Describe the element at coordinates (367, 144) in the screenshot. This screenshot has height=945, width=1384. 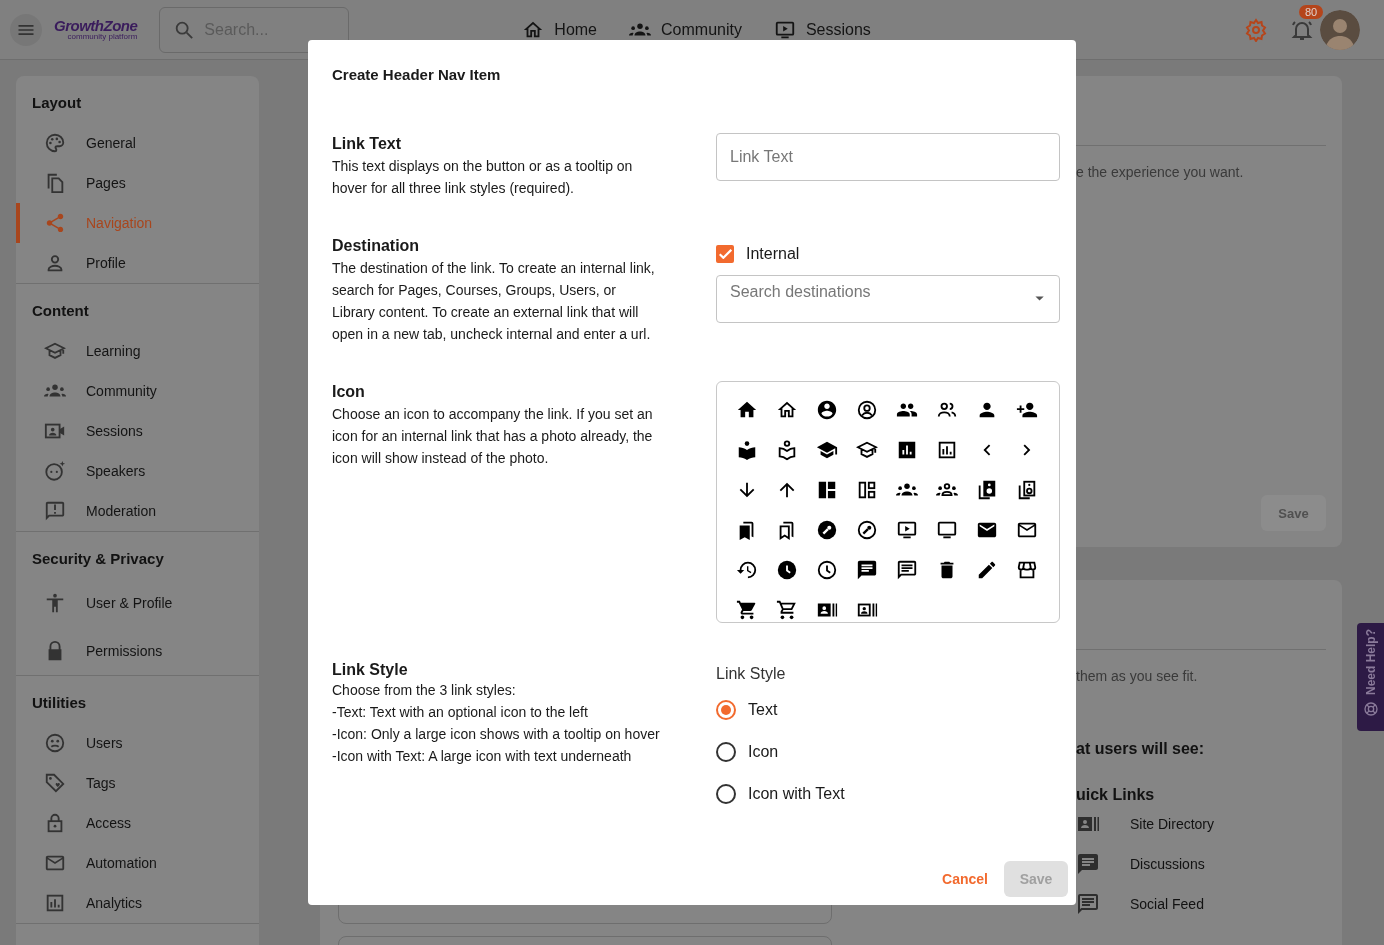
I see `section-title: Link Text` at that location.